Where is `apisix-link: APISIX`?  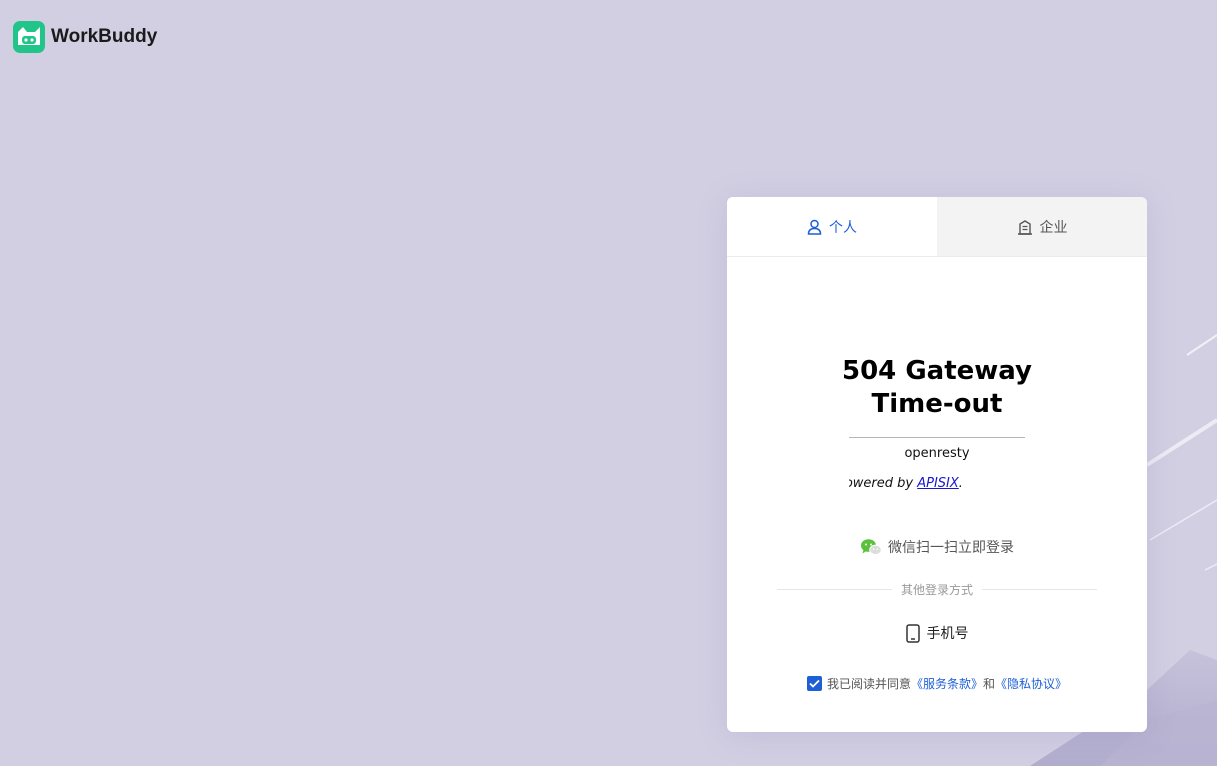
apisix-link: APISIX is located at coordinates (938, 483).